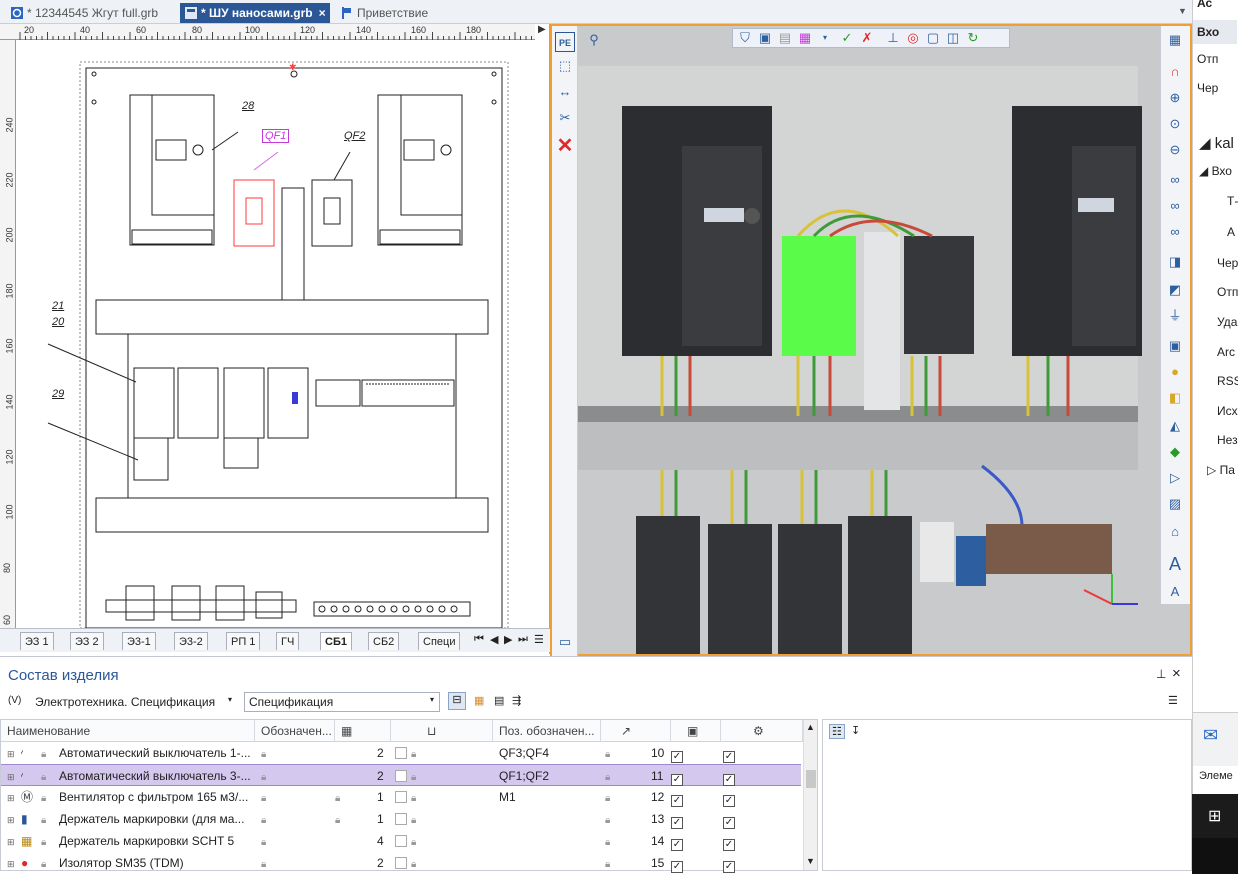  Describe the element at coordinates (1215, 816) in the screenshot. I see `windows-start: ⊞` at that location.